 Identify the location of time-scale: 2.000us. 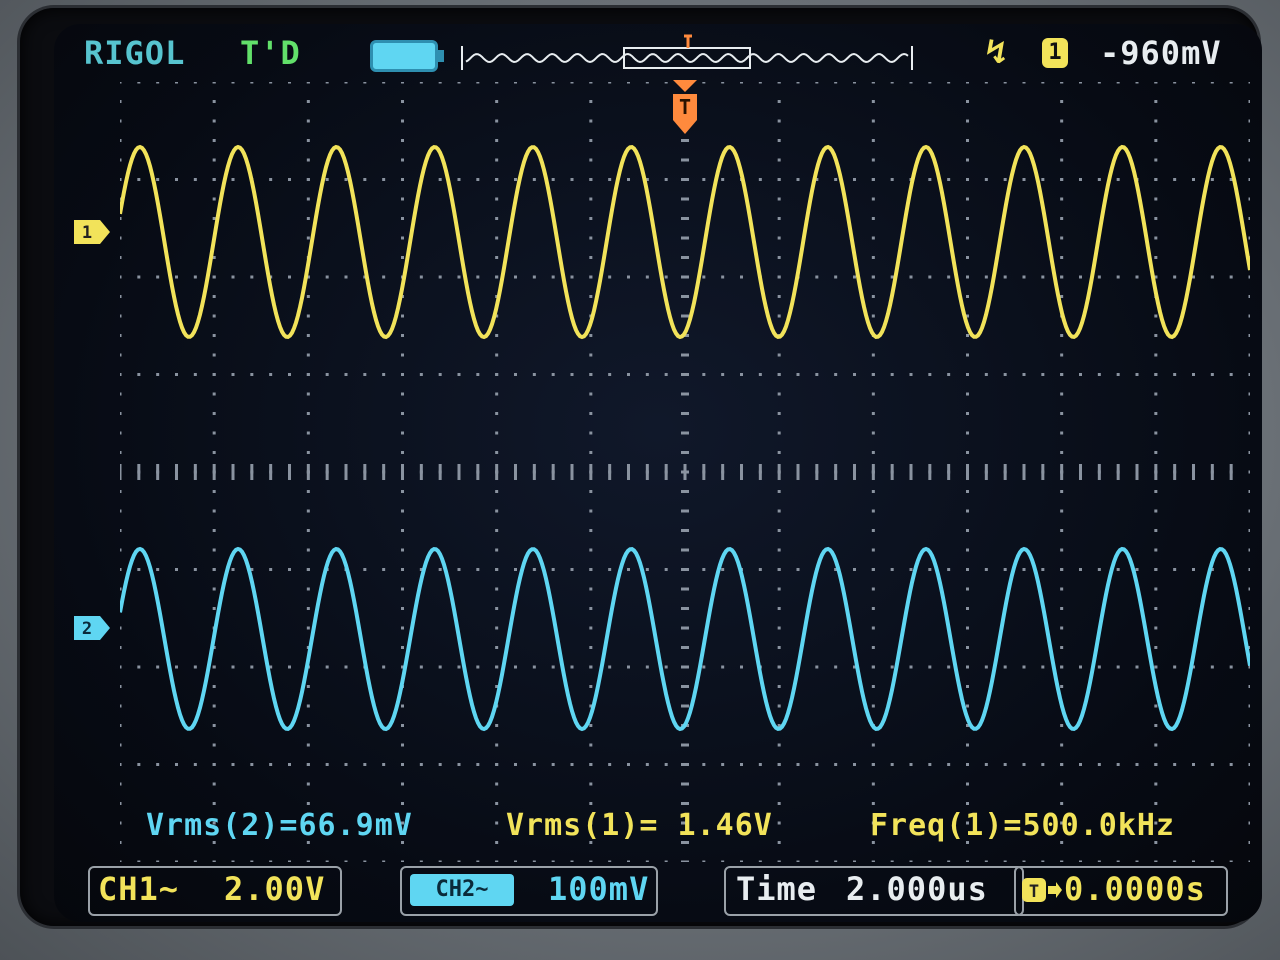
(917, 889).